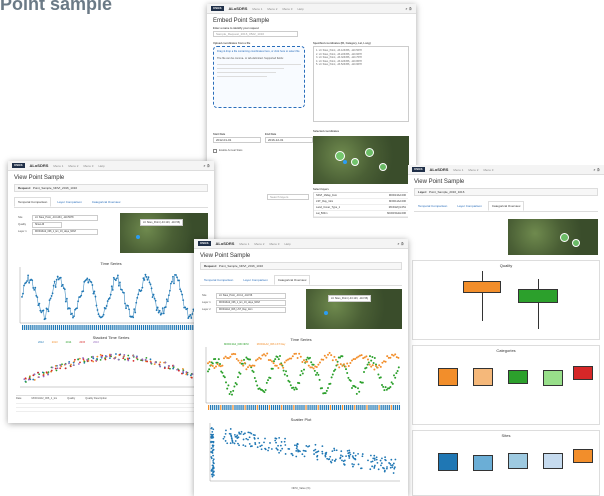 The height and width of the screenshot is (496, 604). Describe the element at coordinates (354, 309) in the screenshot. I see `site-map: LC Sites_Point (-43.123, -110.56)` at that location.